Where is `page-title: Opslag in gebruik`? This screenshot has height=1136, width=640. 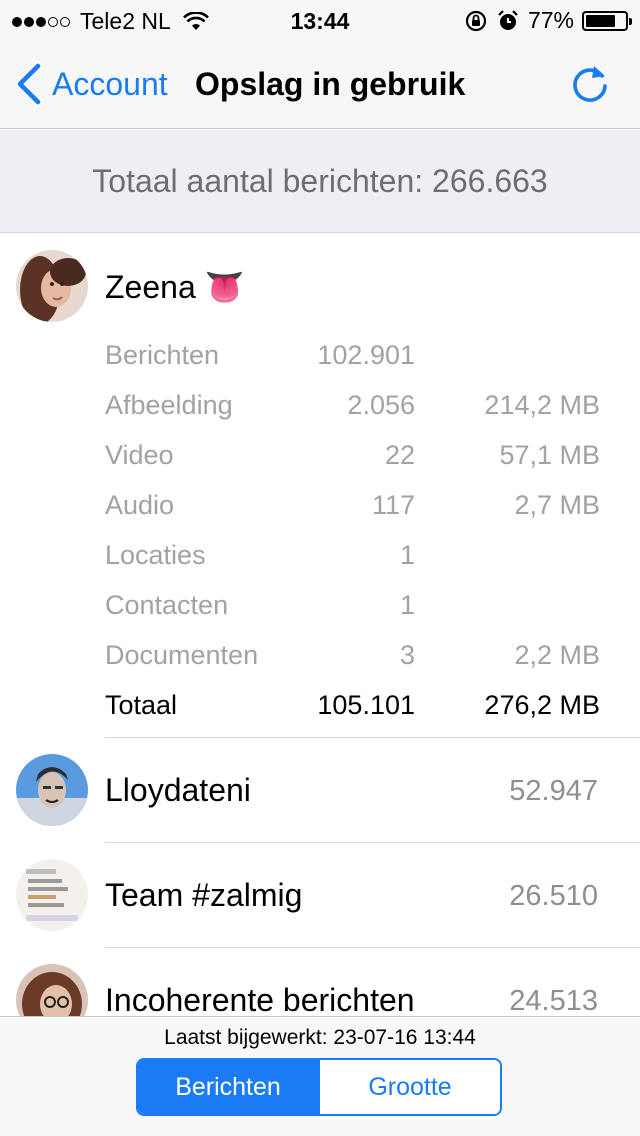
page-title: Opslag in gebruik is located at coordinates (330, 84).